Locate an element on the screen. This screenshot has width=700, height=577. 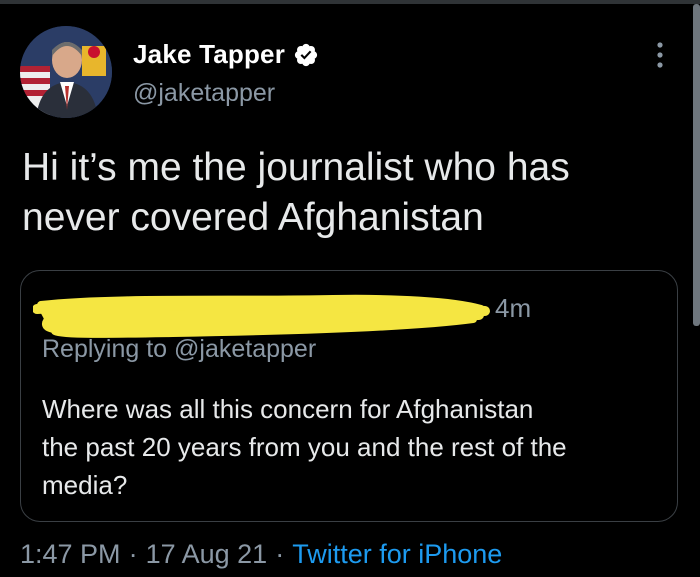
top-divider is located at coordinates (350, 2).